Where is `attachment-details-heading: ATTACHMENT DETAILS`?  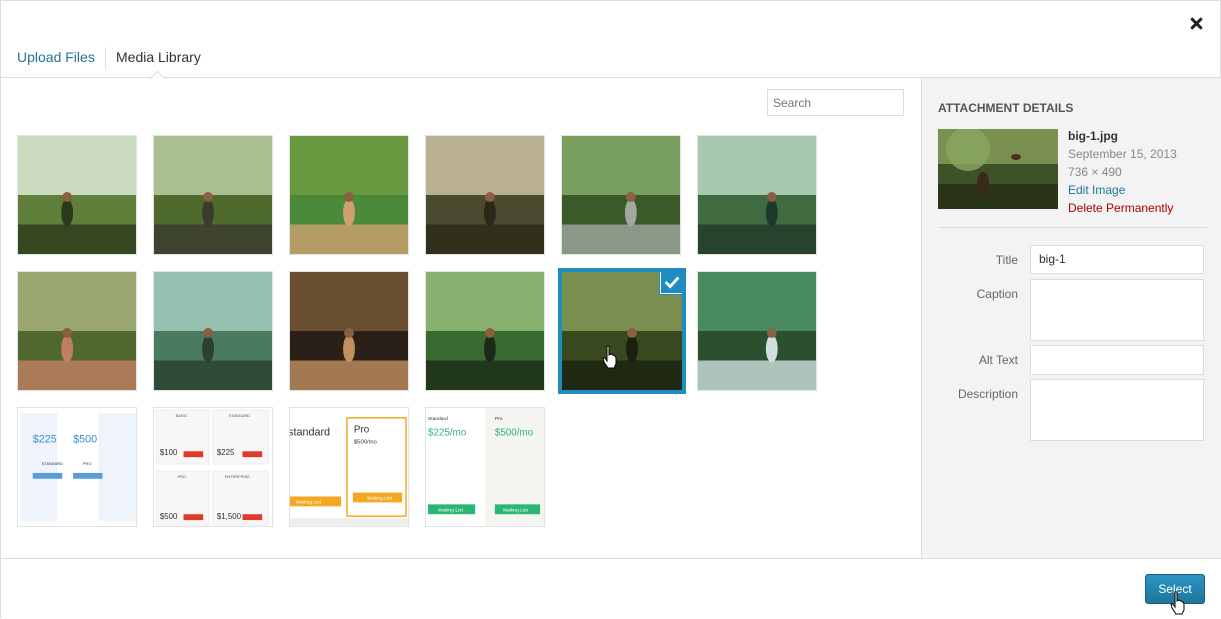 attachment-details-heading: ATTACHMENT DETAILS is located at coordinates (1006, 108).